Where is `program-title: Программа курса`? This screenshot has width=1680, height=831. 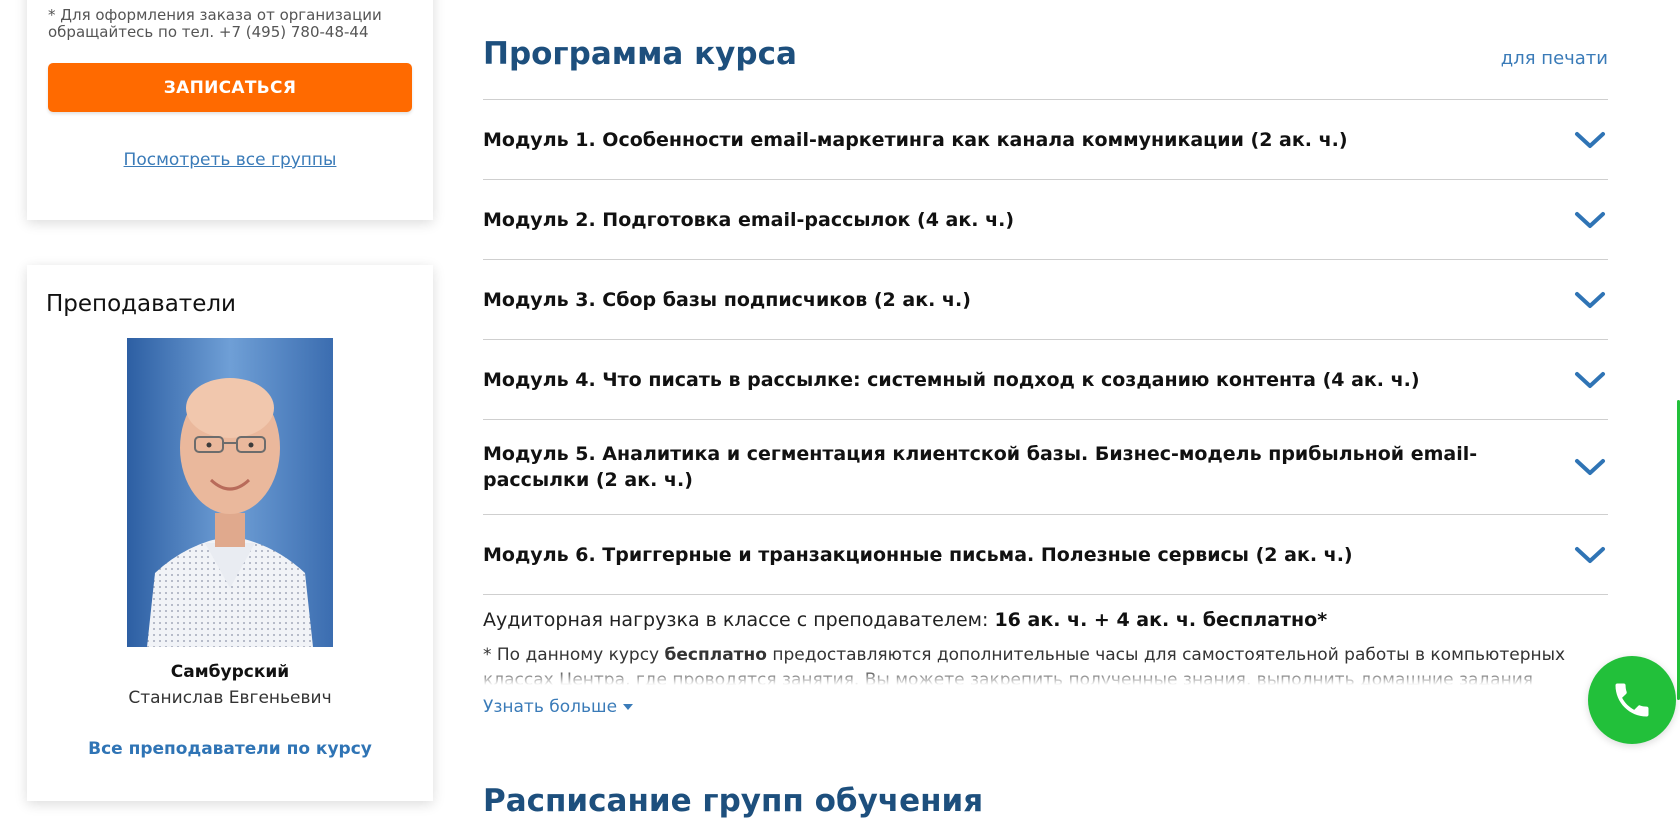
program-title: Программа курса is located at coordinates (640, 54).